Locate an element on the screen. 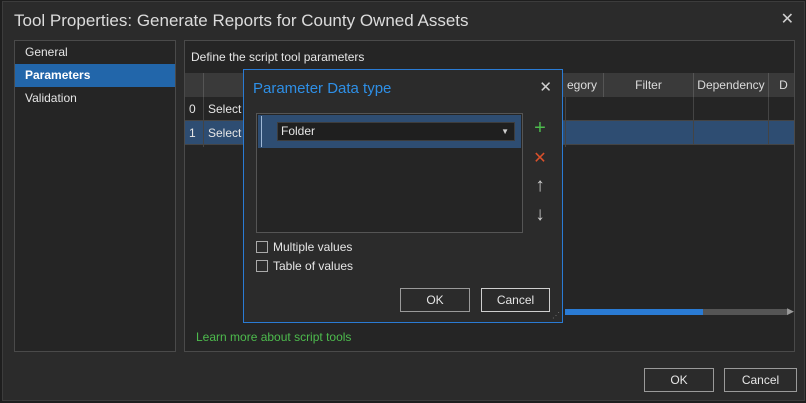  column-header-index is located at coordinates (194, 85).